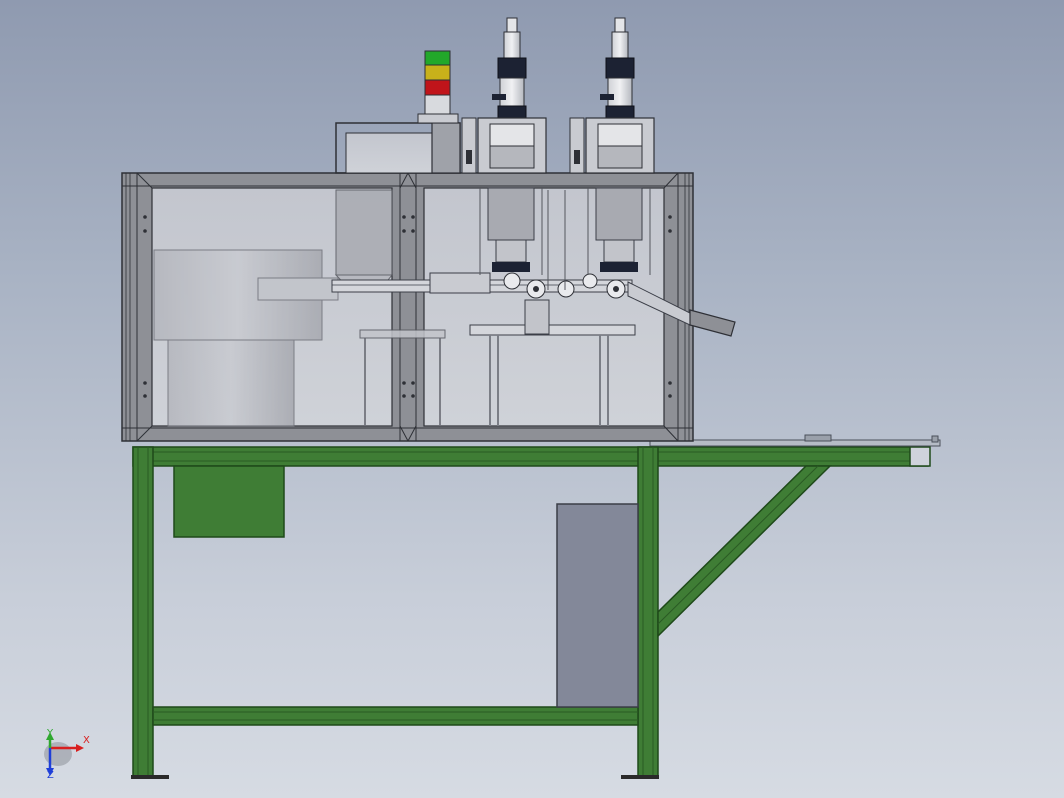  I want to click on triad-x-label: X, so click(86, 740).